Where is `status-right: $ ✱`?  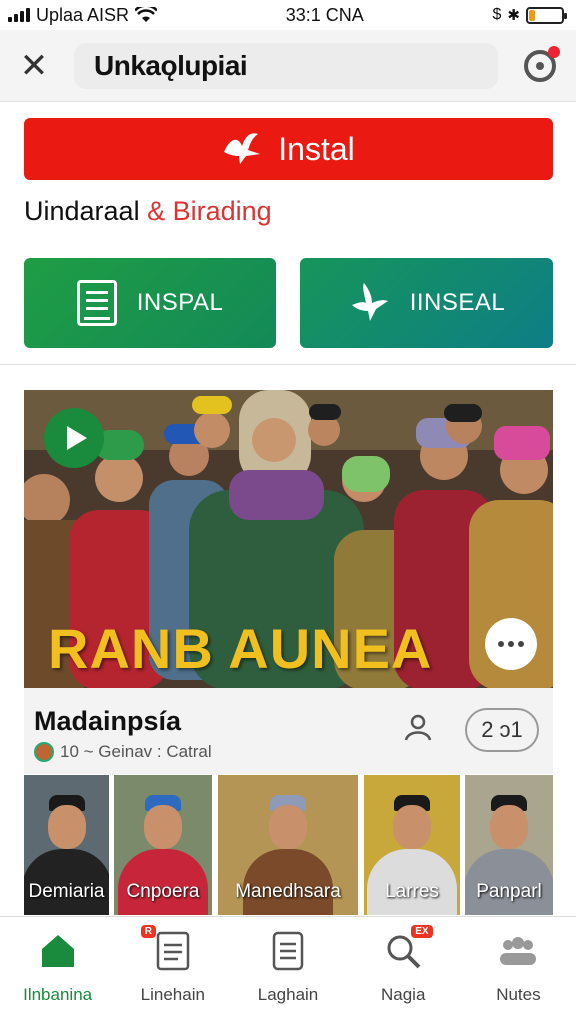 status-right: $ ✱ is located at coordinates (529, 15).